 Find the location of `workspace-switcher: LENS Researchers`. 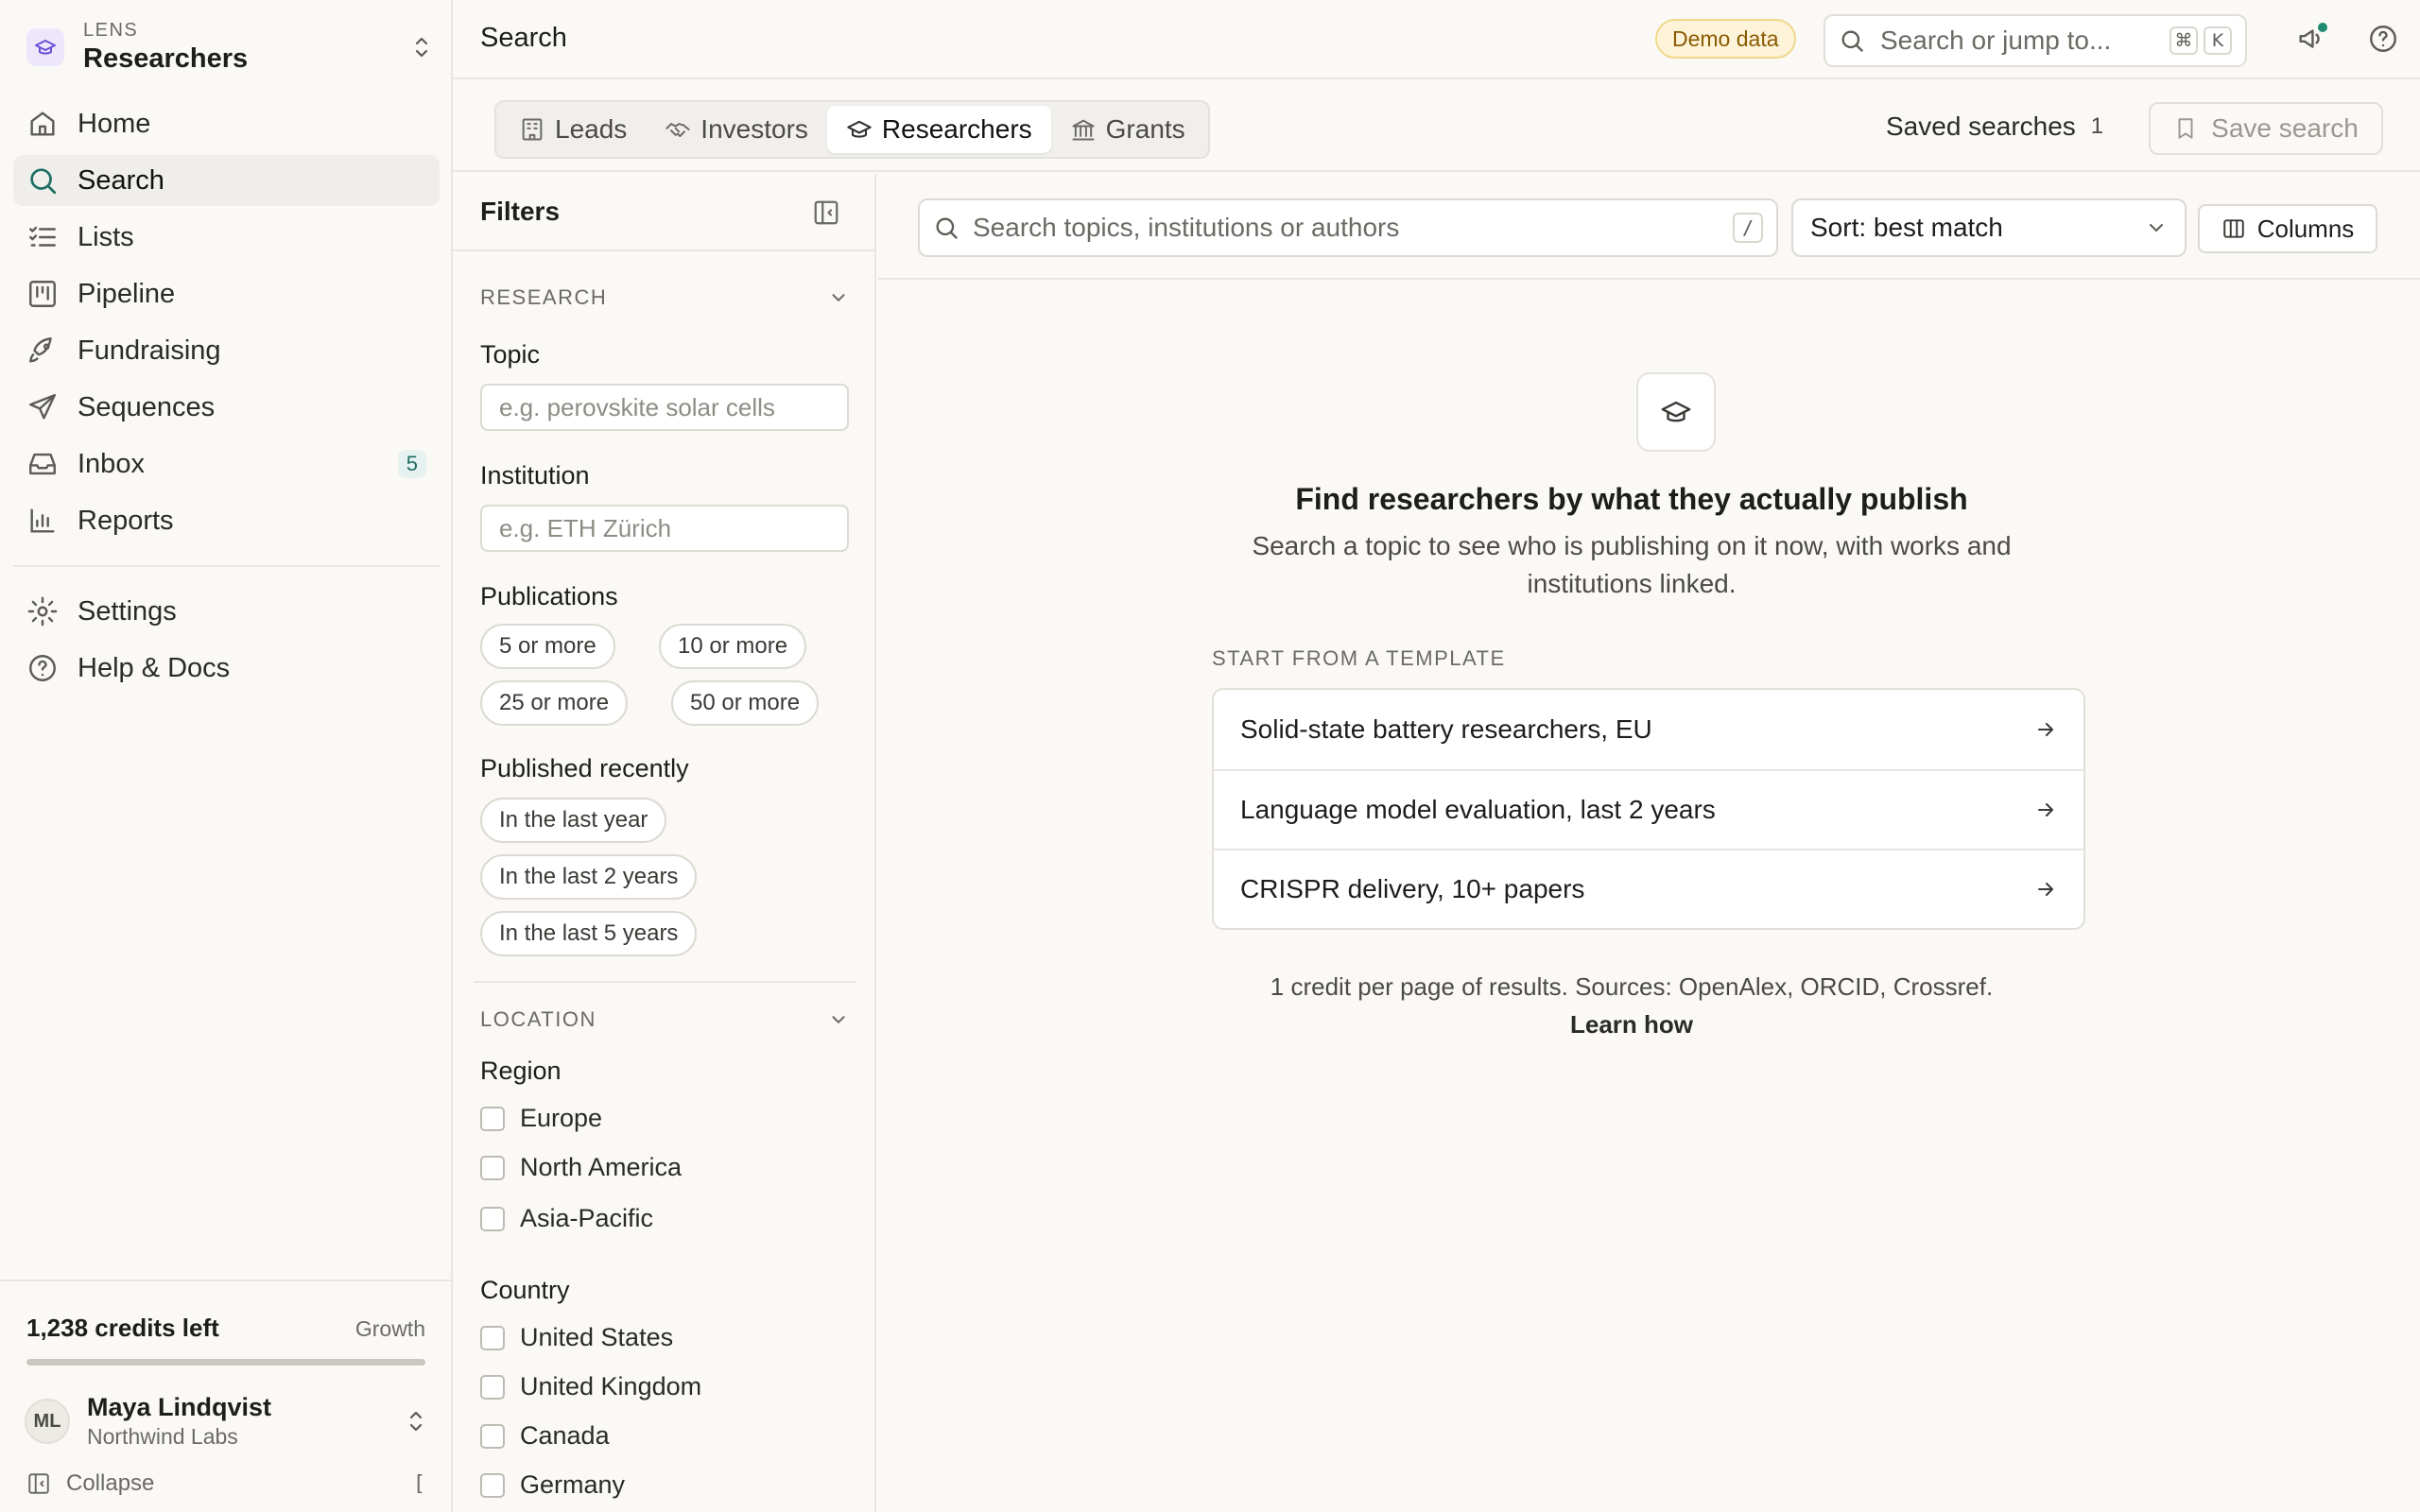

workspace-switcher: LENS Researchers is located at coordinates (229, 47).